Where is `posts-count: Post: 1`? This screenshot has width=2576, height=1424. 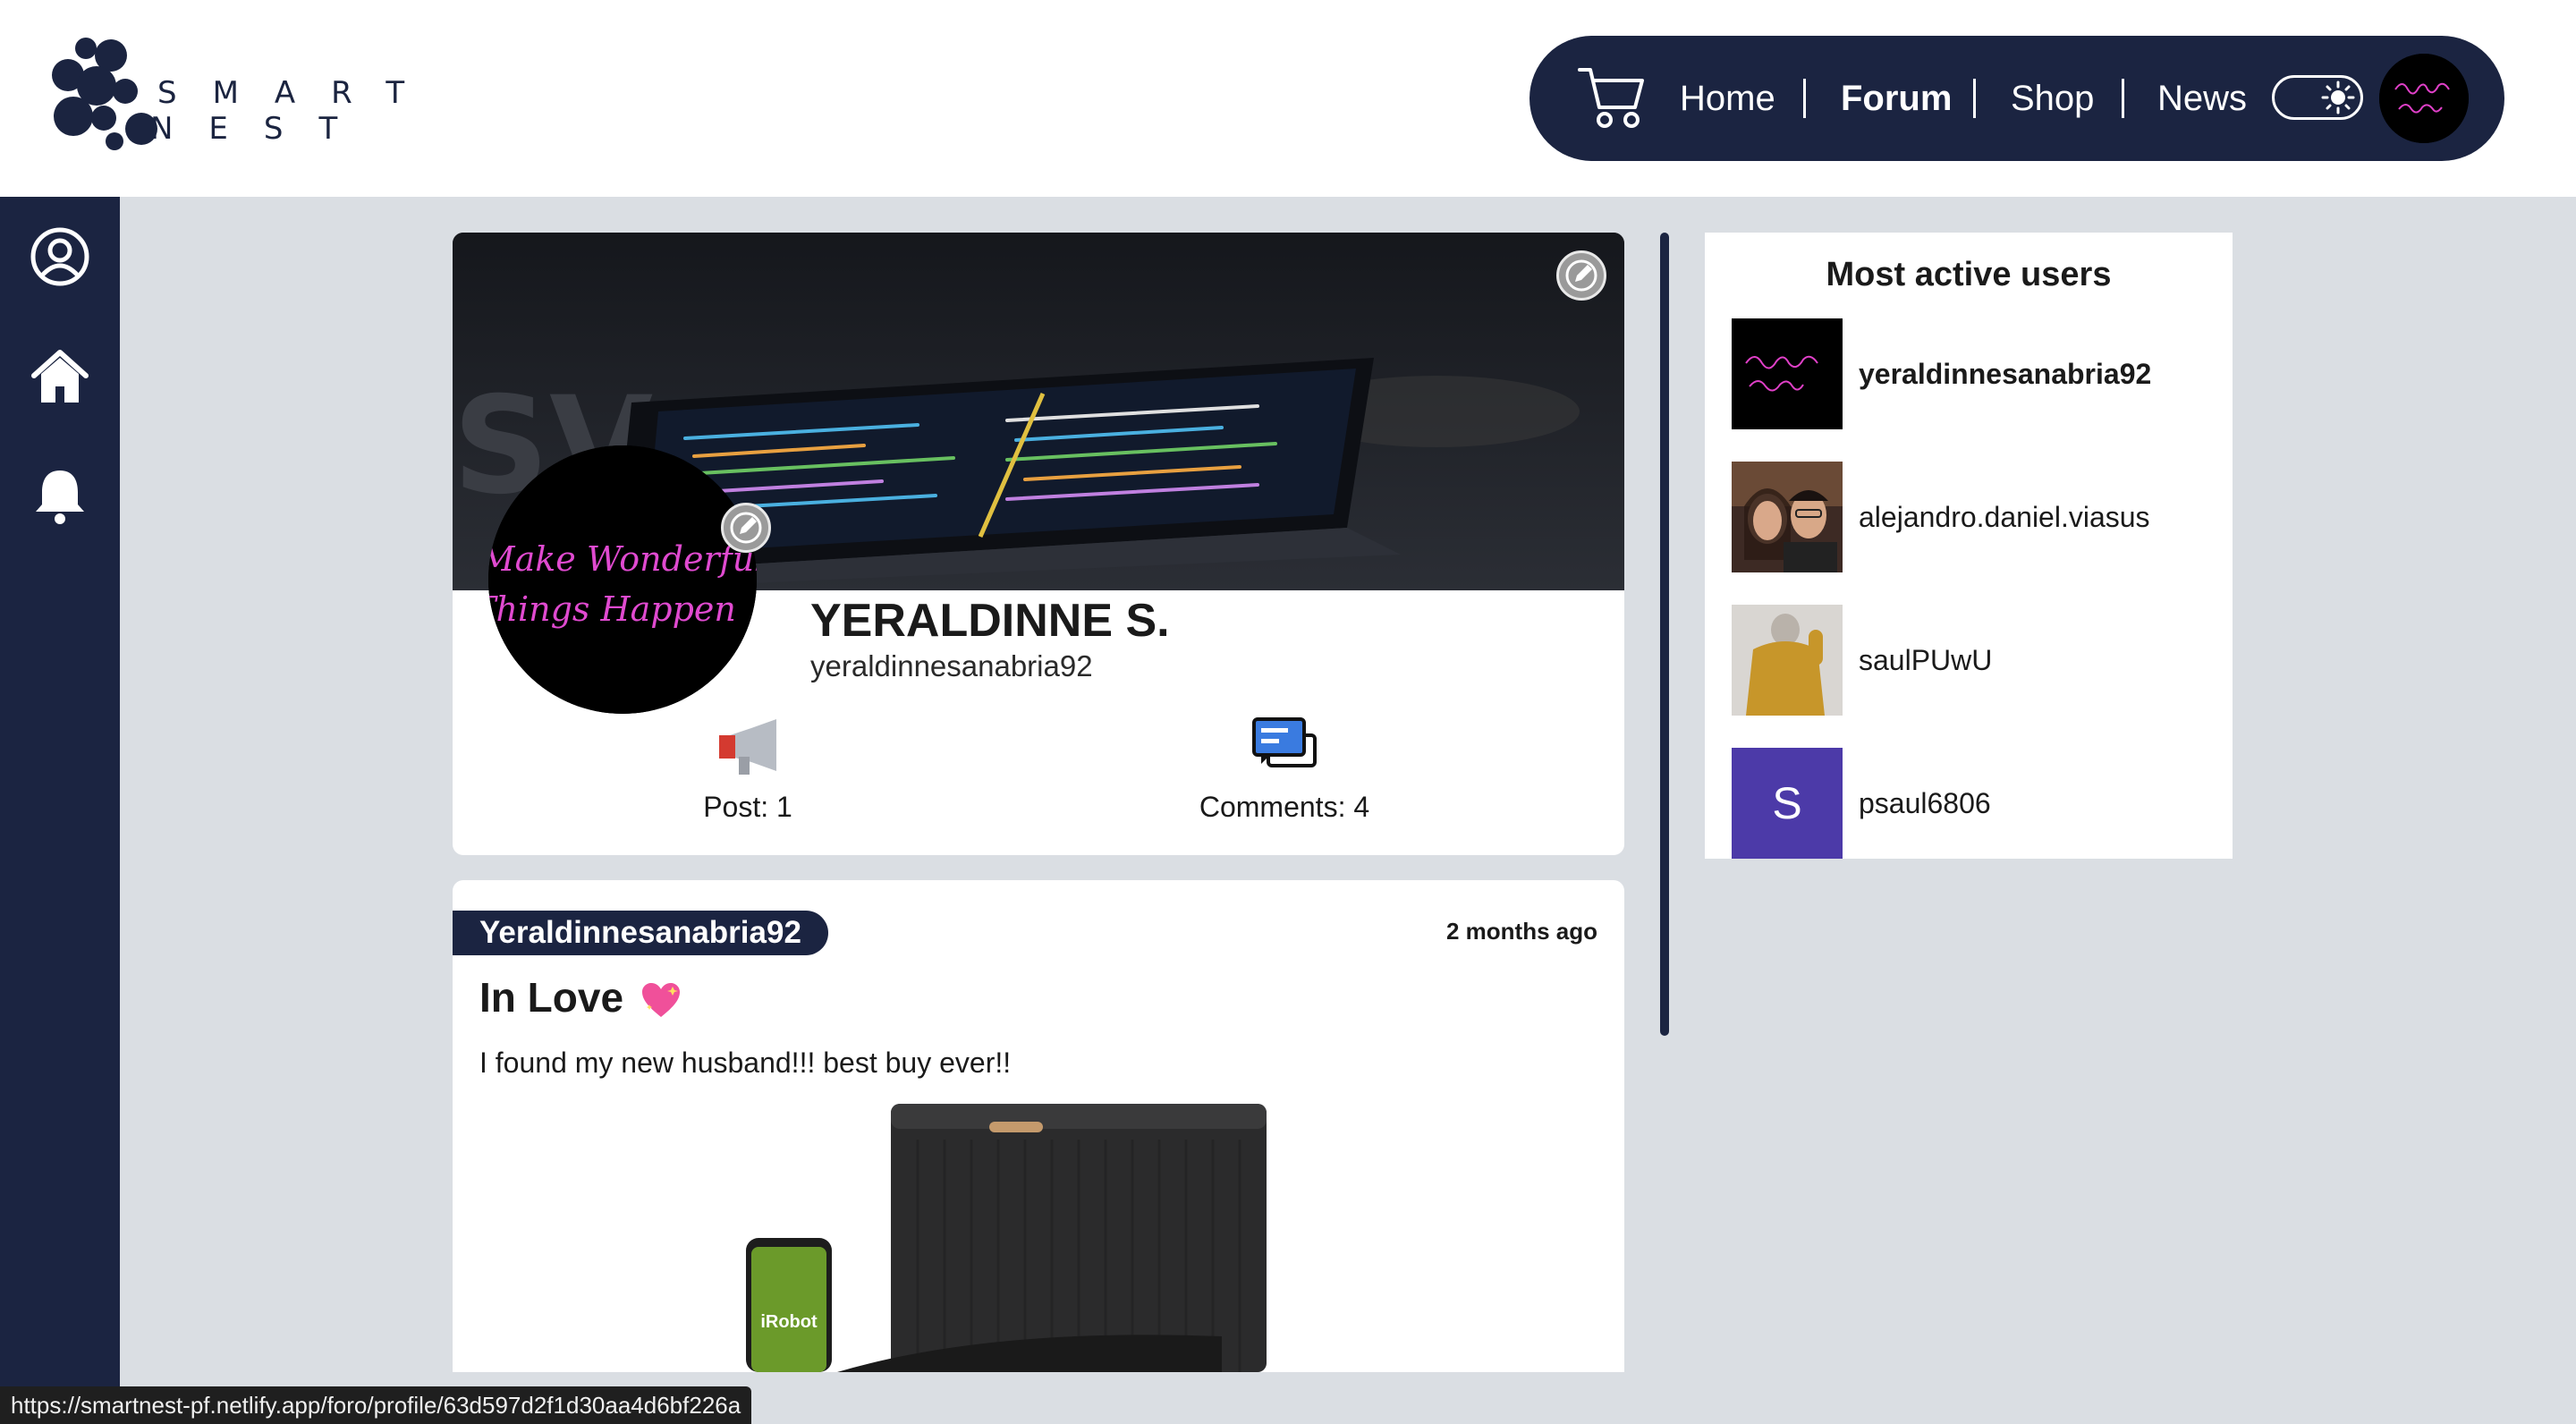 posts-count: Post: 1 is located at coordinates (747, 807).